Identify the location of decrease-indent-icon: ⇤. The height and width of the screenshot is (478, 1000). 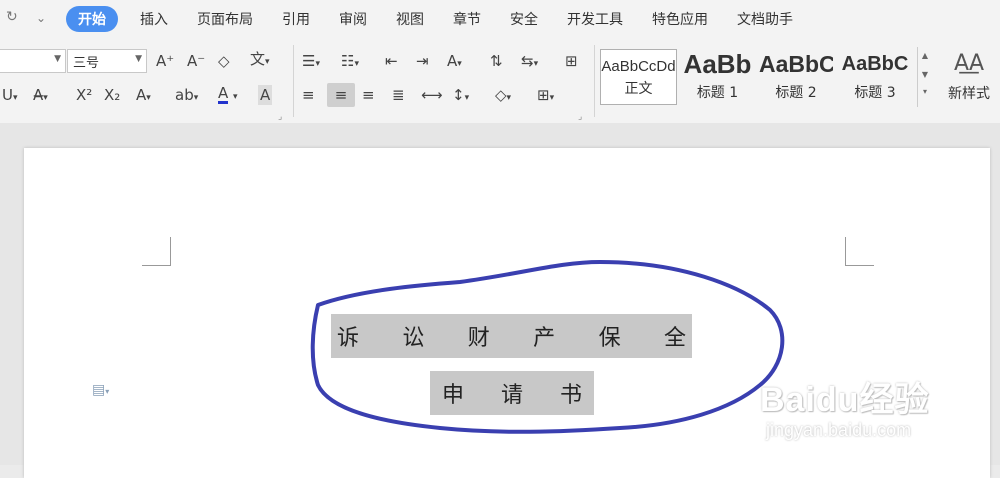
(391, 61).